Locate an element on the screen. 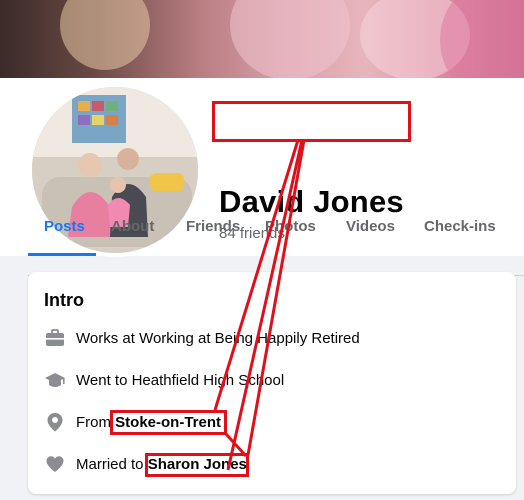 The height and width of the screenshot is (500, 524). tab-about: About is located at coordinates (132, 226).